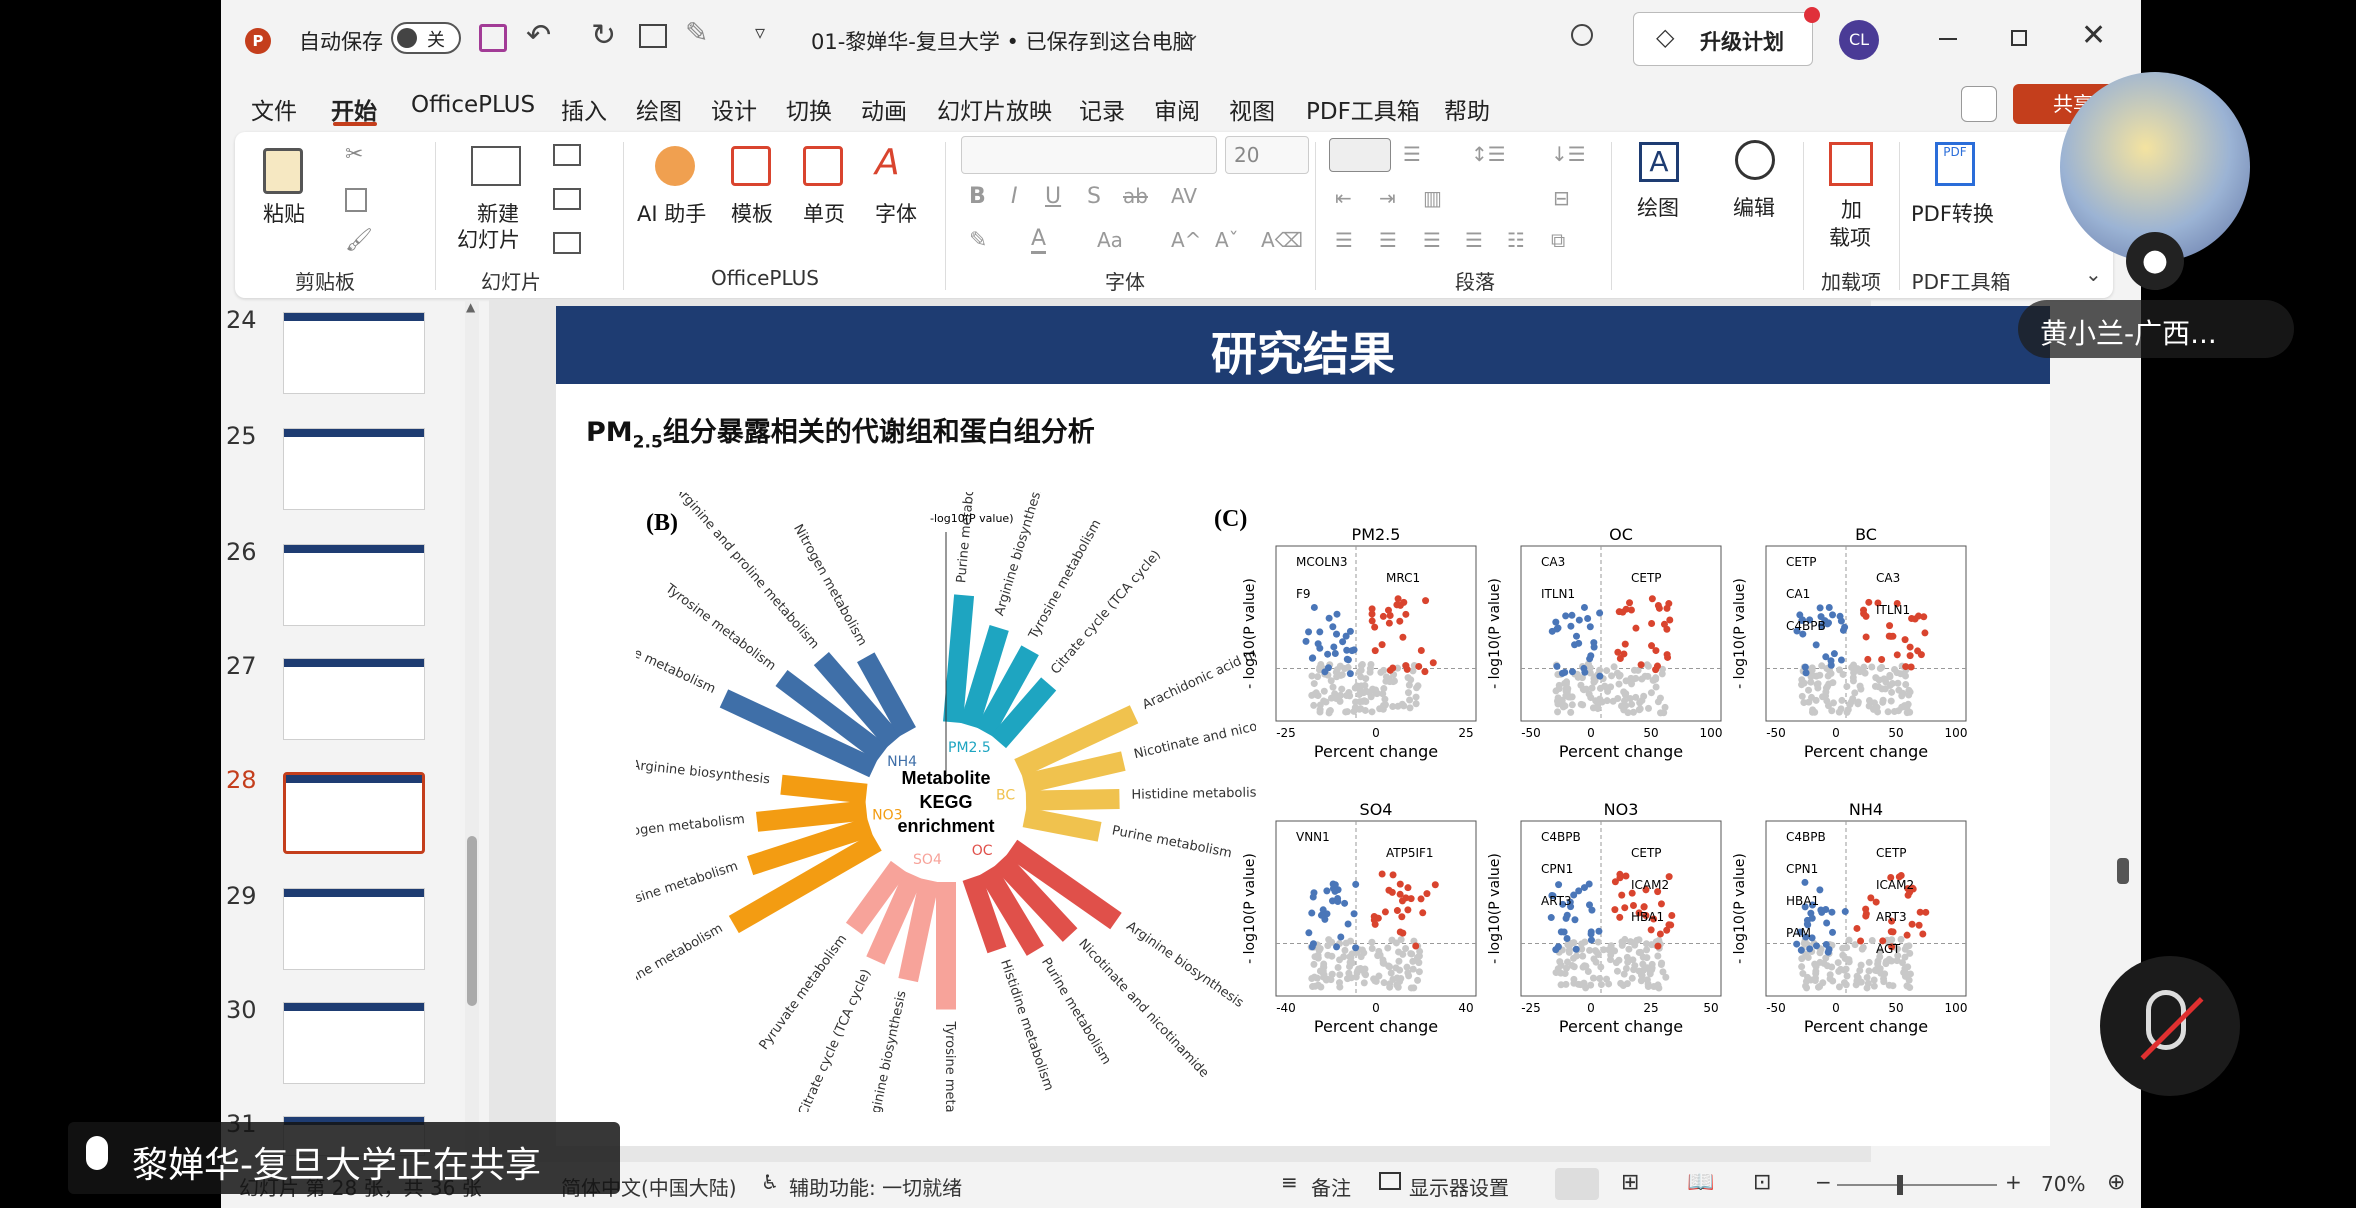 This screenshot has width=2356, height=1208. Describe the element at coordinates (603, 35) in the screenshot. I see `redo-icon: ↻` at that location.